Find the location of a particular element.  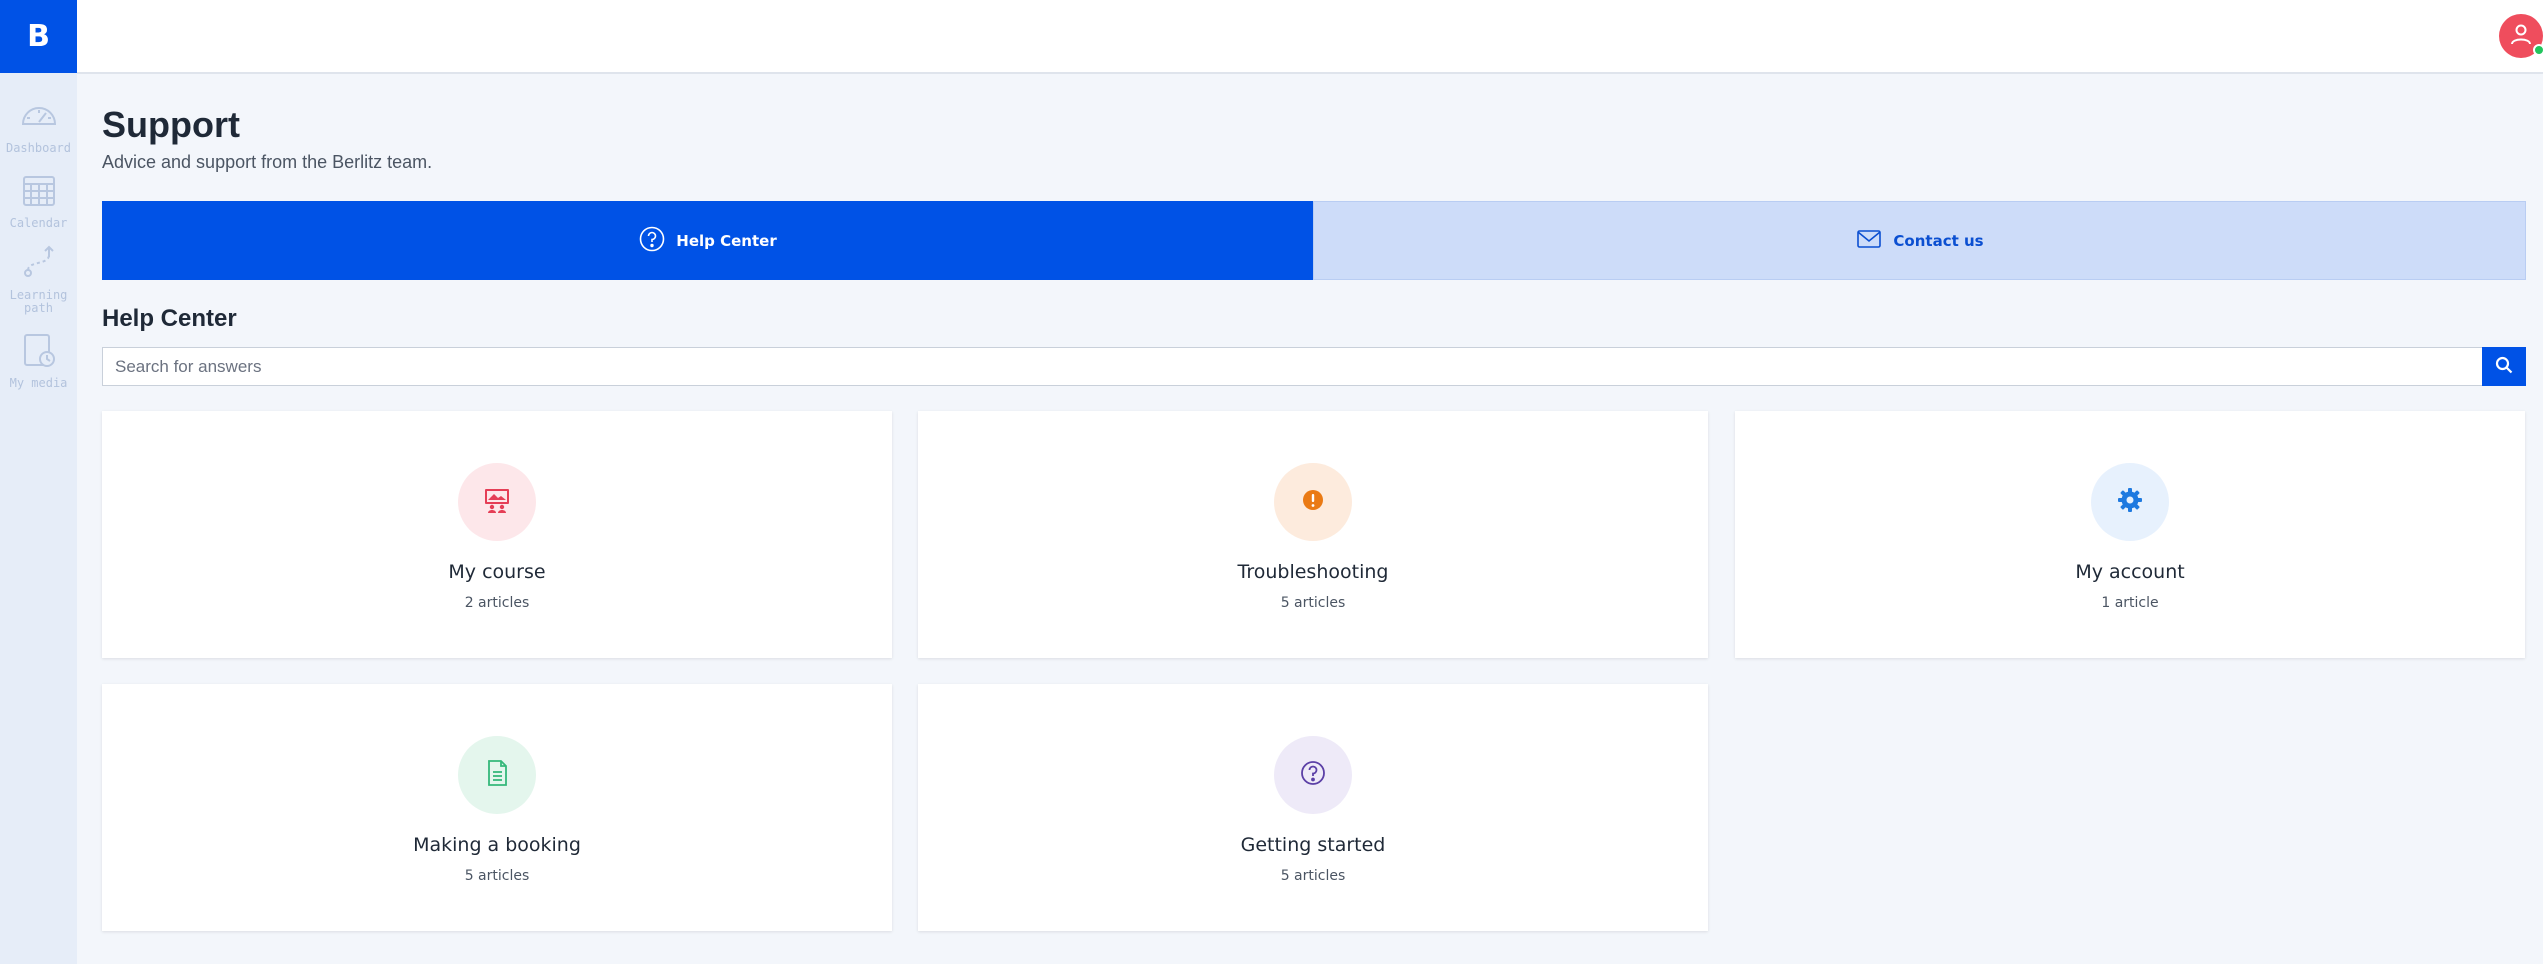

learning-path-icon is located at coordinates (39, 265).